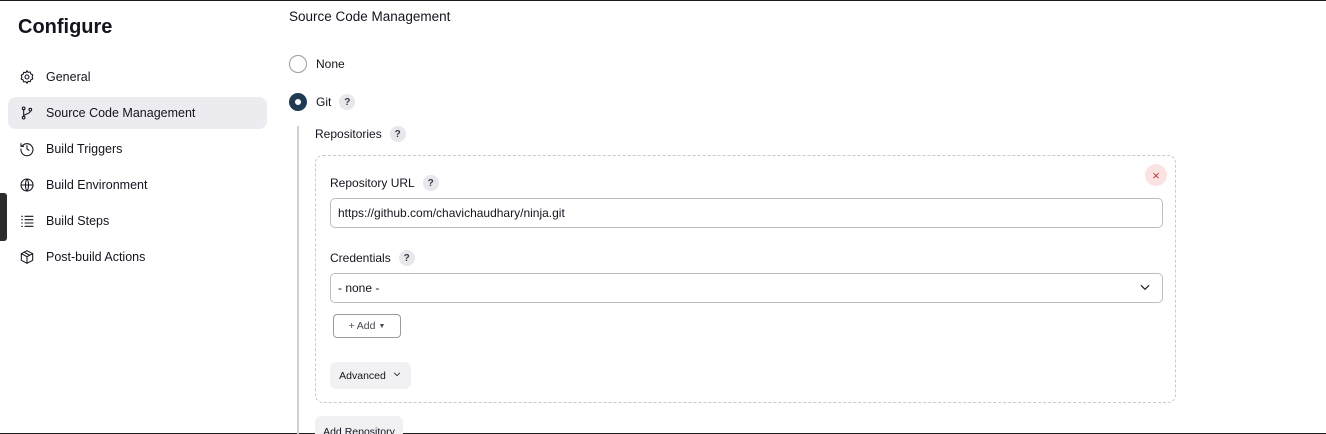  I want to click on repository-url-input, so click(746, 213).